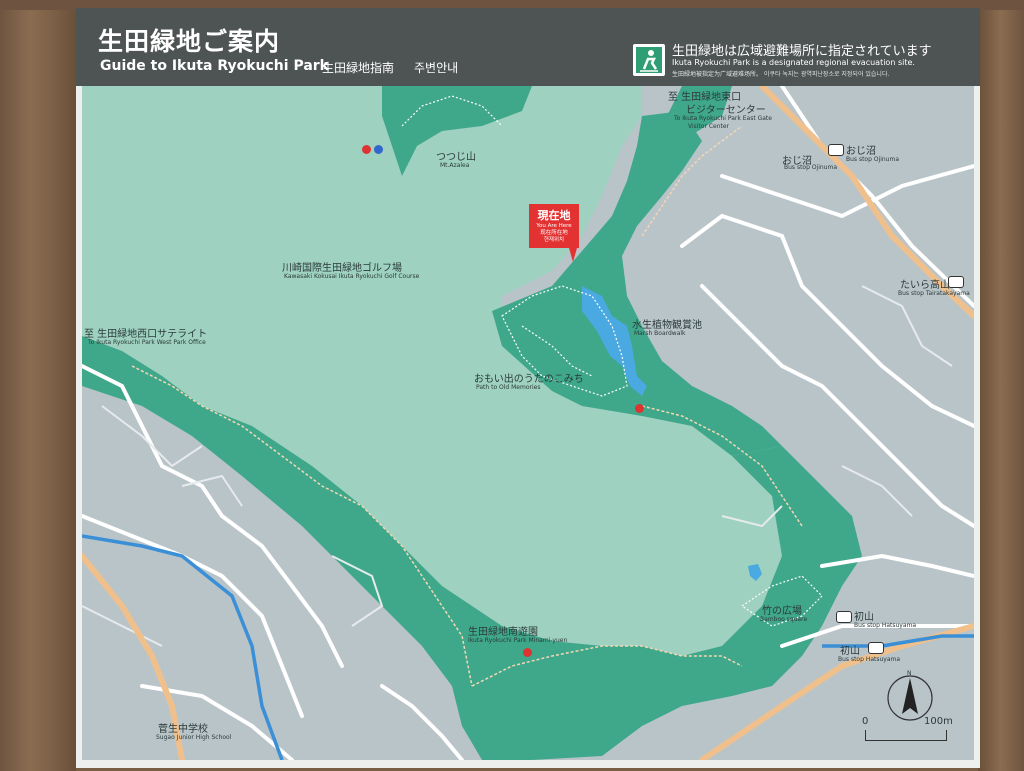 The height and width of the screenshot is (771, 1024). What do you see at coordinates (782, 611) in the screenshot?
I see `label-bamboo-square: 竹の広場` at bounding box center [782, 611].